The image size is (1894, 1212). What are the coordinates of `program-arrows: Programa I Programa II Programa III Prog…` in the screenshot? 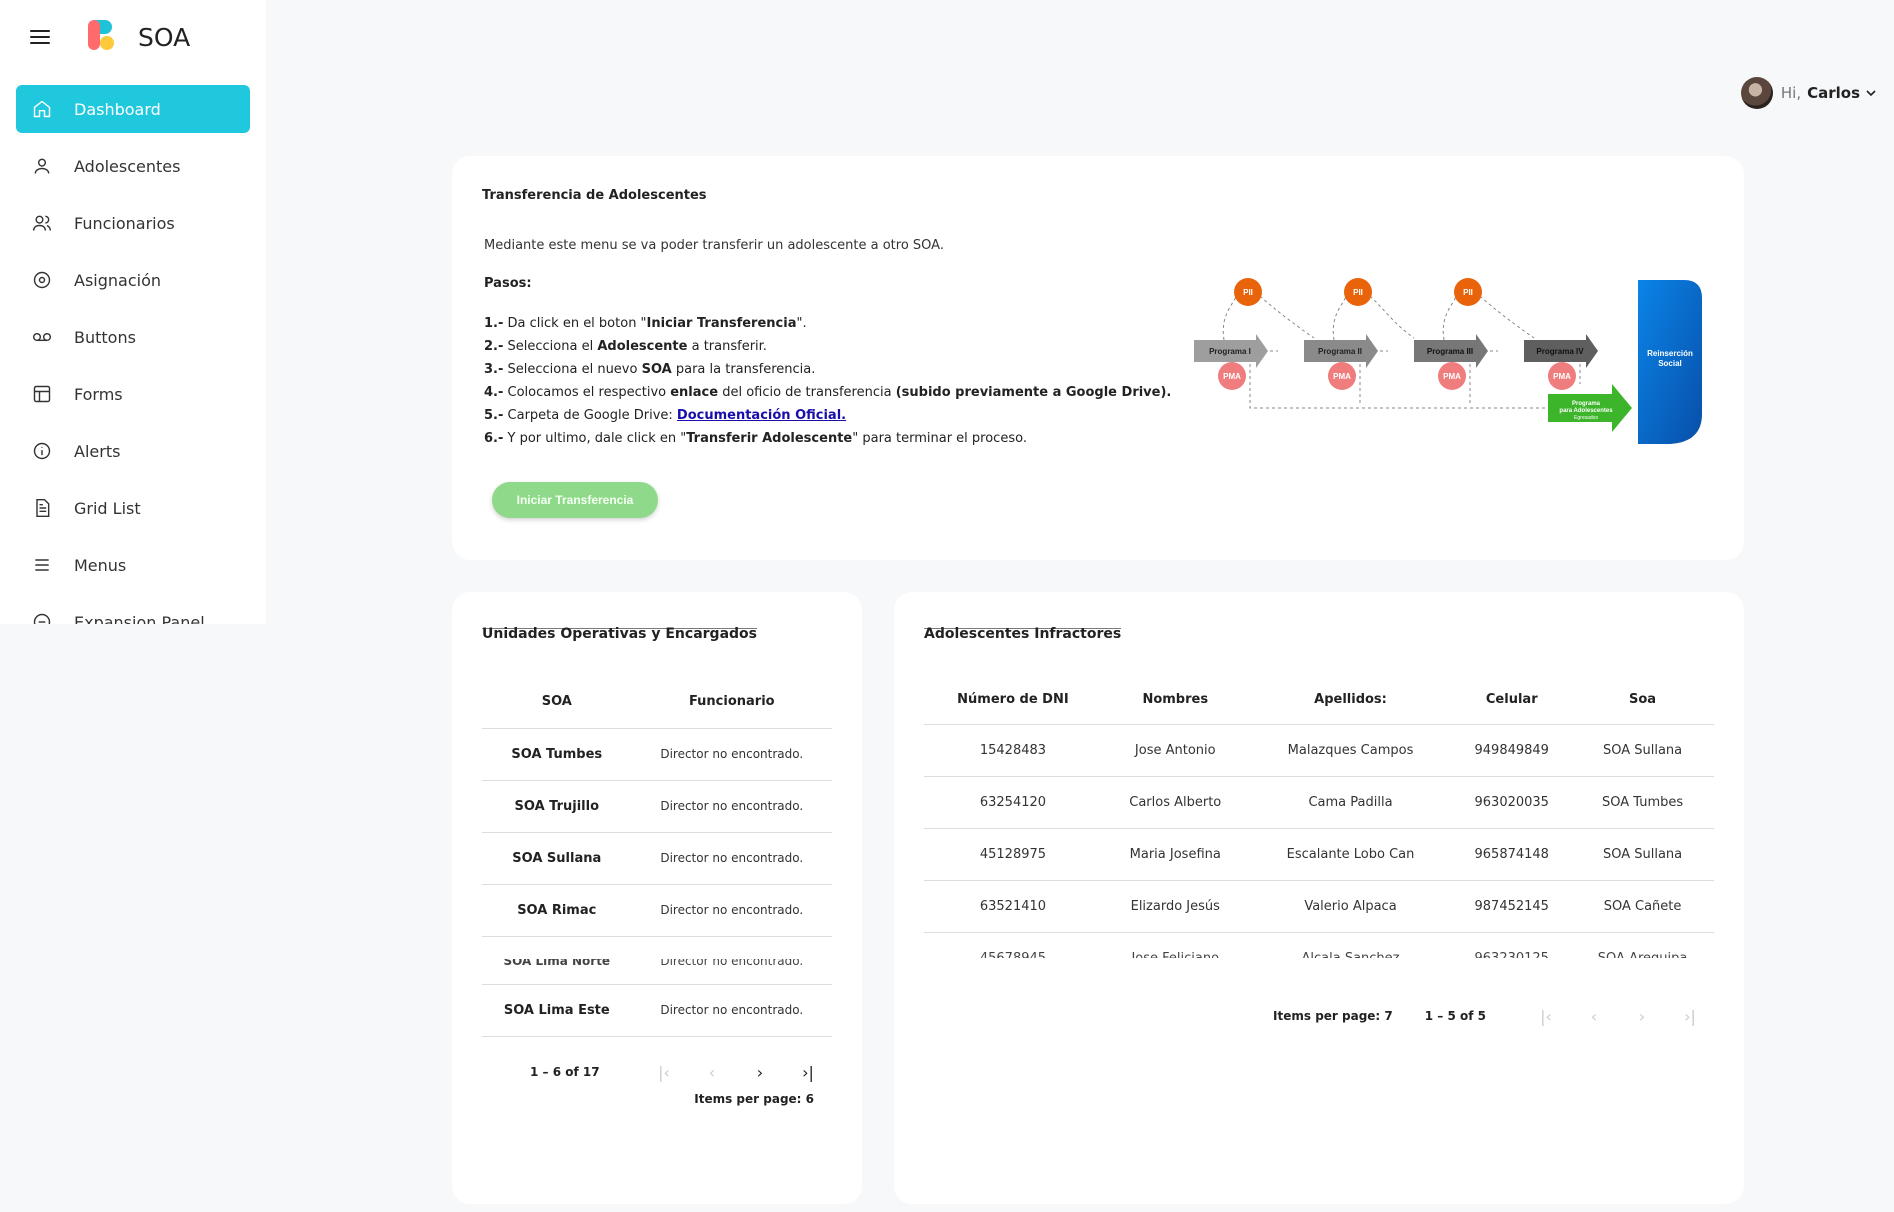 It's located at (1396, 351).